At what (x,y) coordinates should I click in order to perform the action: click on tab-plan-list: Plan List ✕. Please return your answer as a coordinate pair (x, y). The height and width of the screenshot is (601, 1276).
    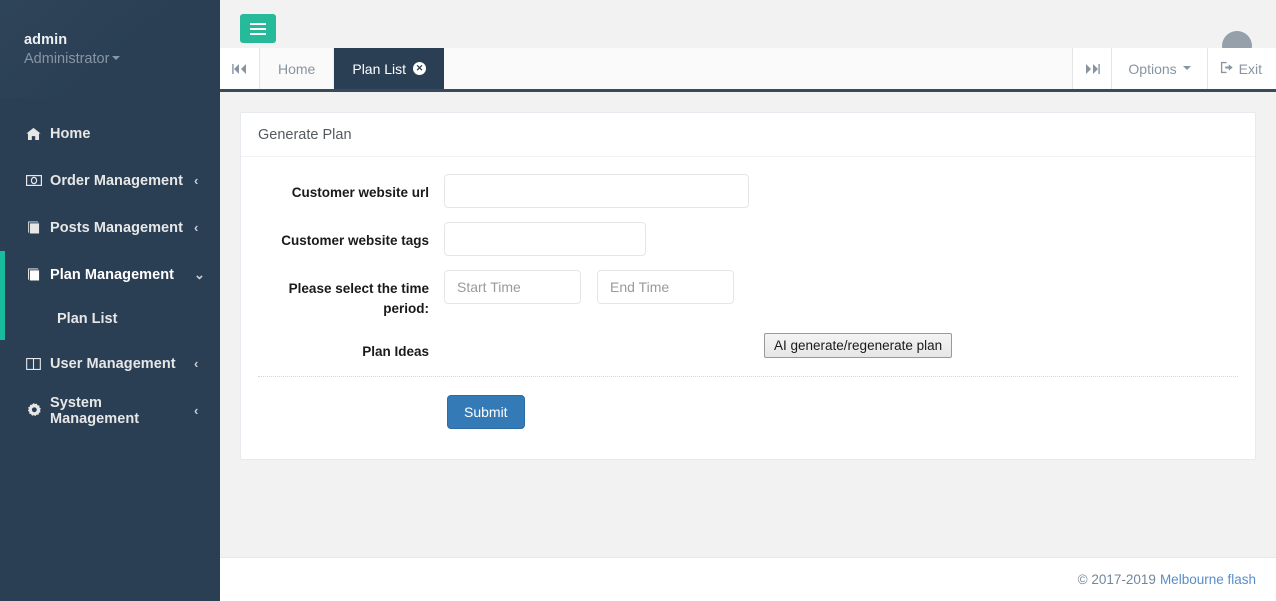
    Looking at the image, I should click on (389, 68).